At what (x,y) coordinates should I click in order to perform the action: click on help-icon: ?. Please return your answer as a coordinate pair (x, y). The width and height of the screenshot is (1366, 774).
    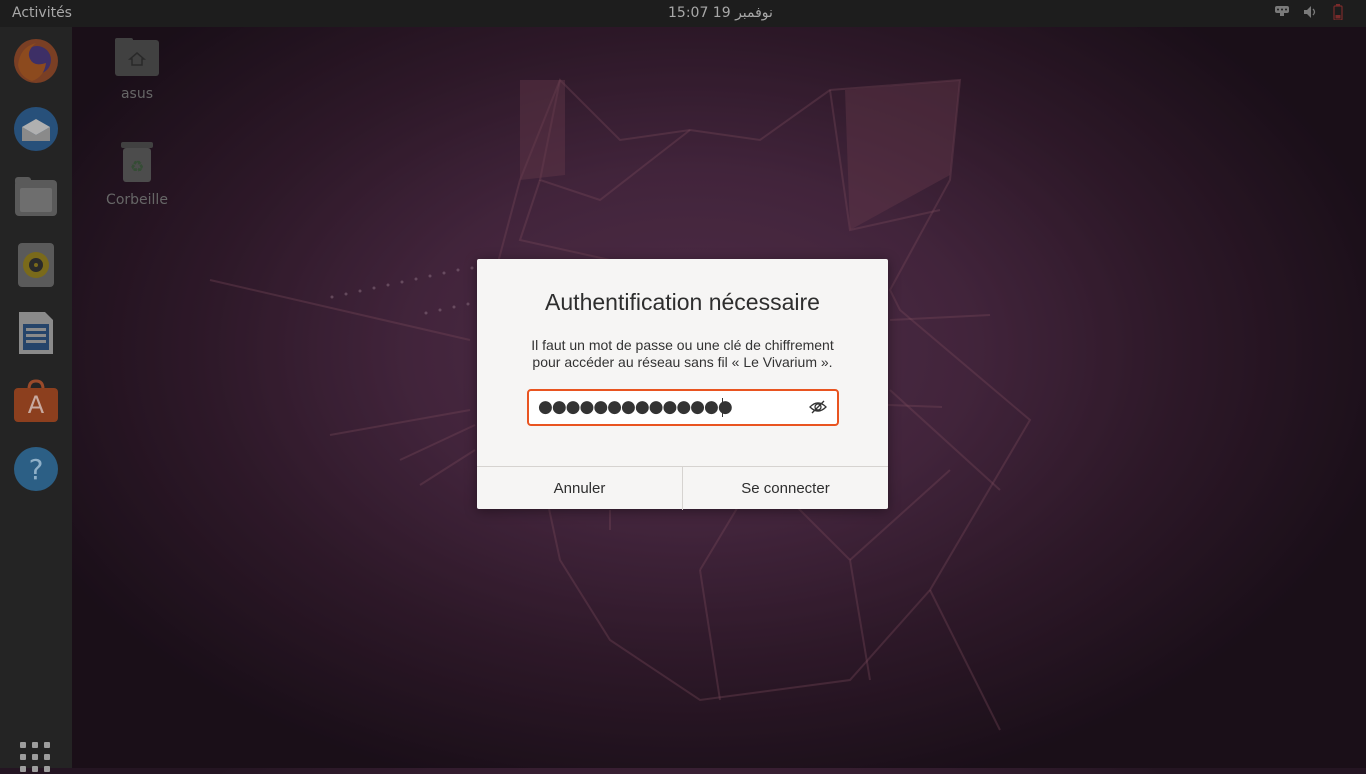
    Looking at the image, I should click on (36, 469).